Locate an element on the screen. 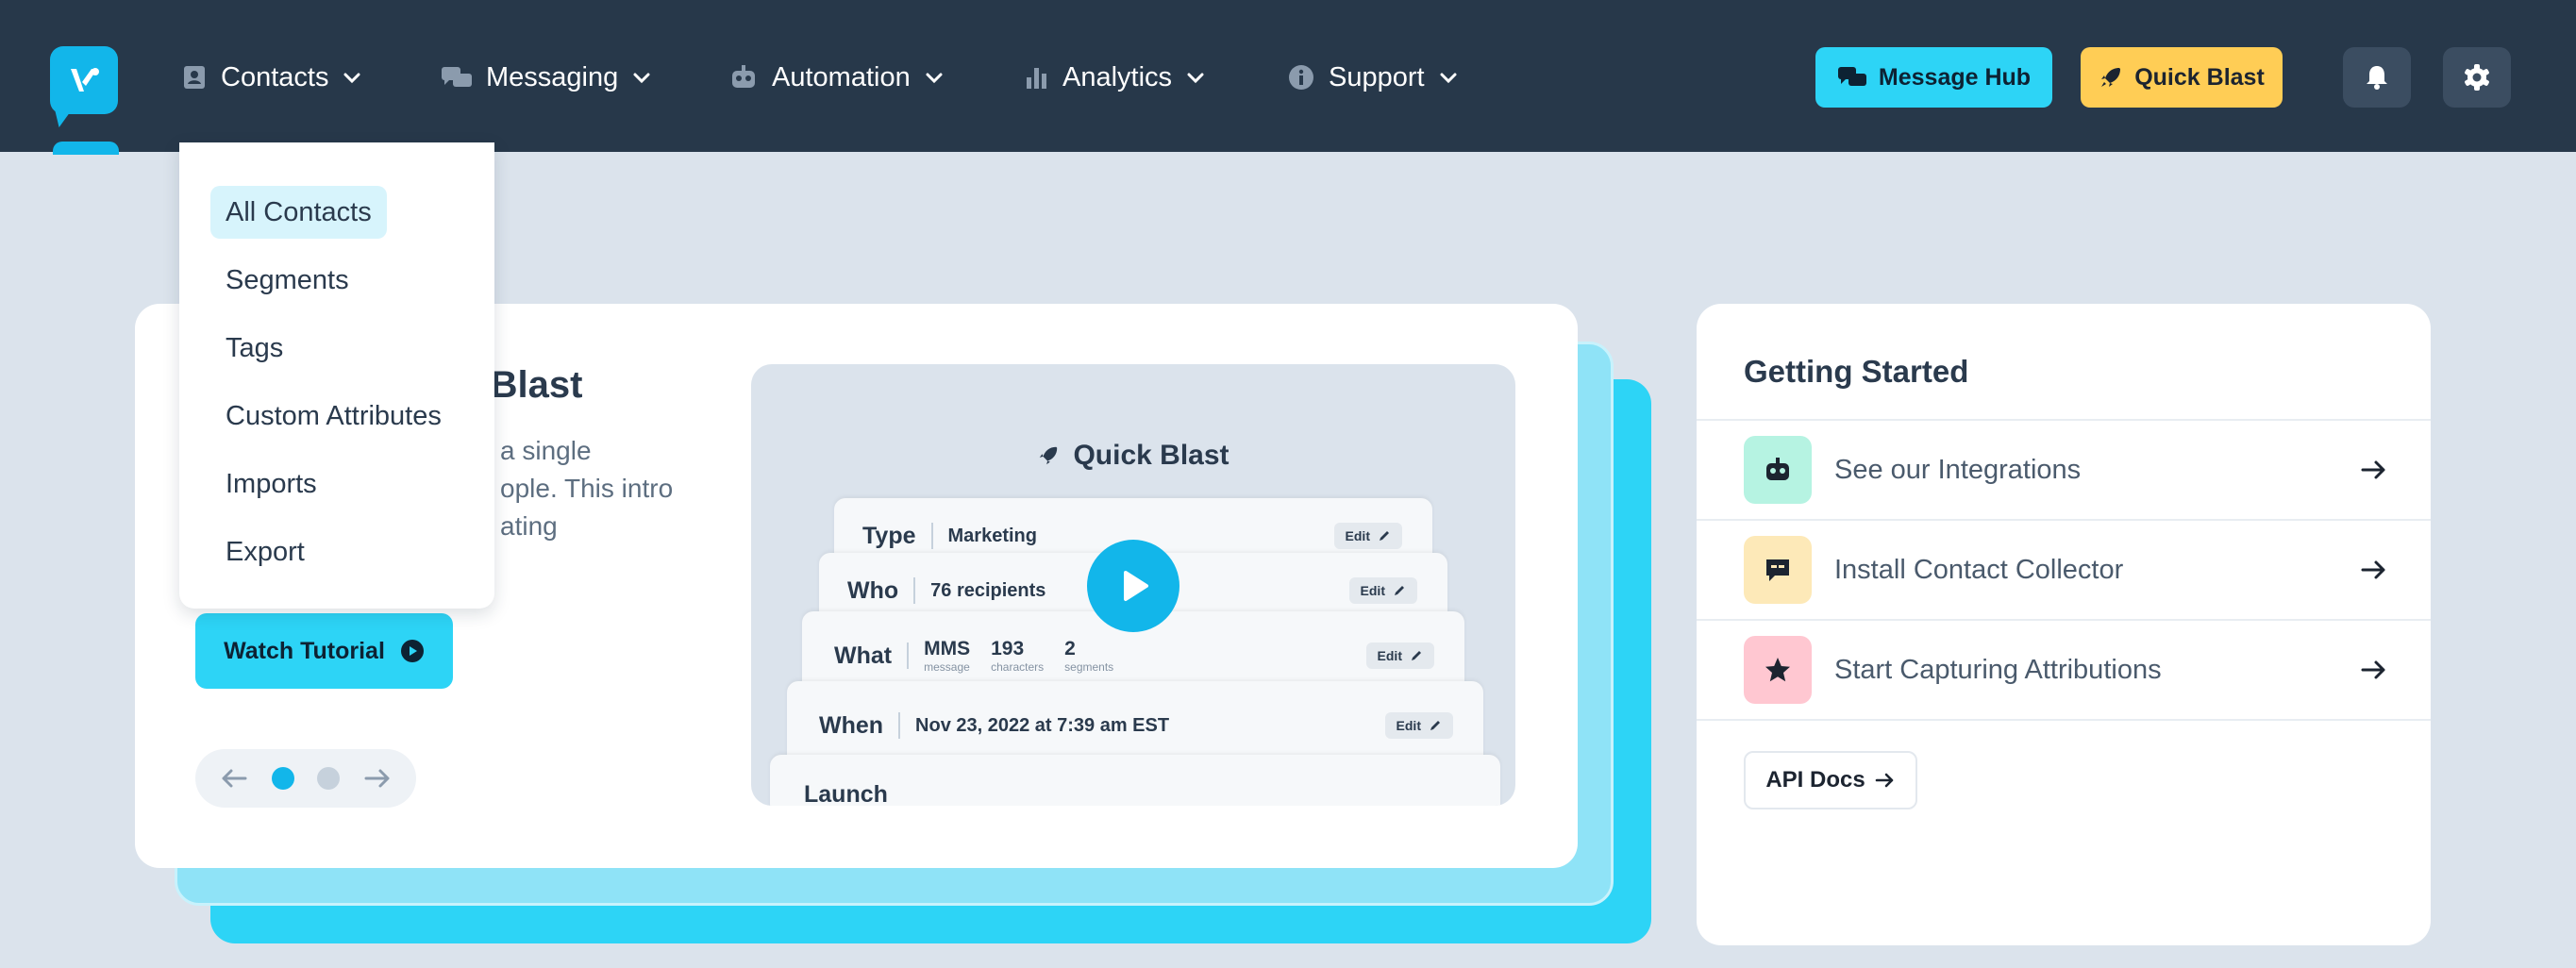 Image resolution: width=2576 pixels, height=968 pixels. stat-unit: segments is located at coordinates (1089, 667).